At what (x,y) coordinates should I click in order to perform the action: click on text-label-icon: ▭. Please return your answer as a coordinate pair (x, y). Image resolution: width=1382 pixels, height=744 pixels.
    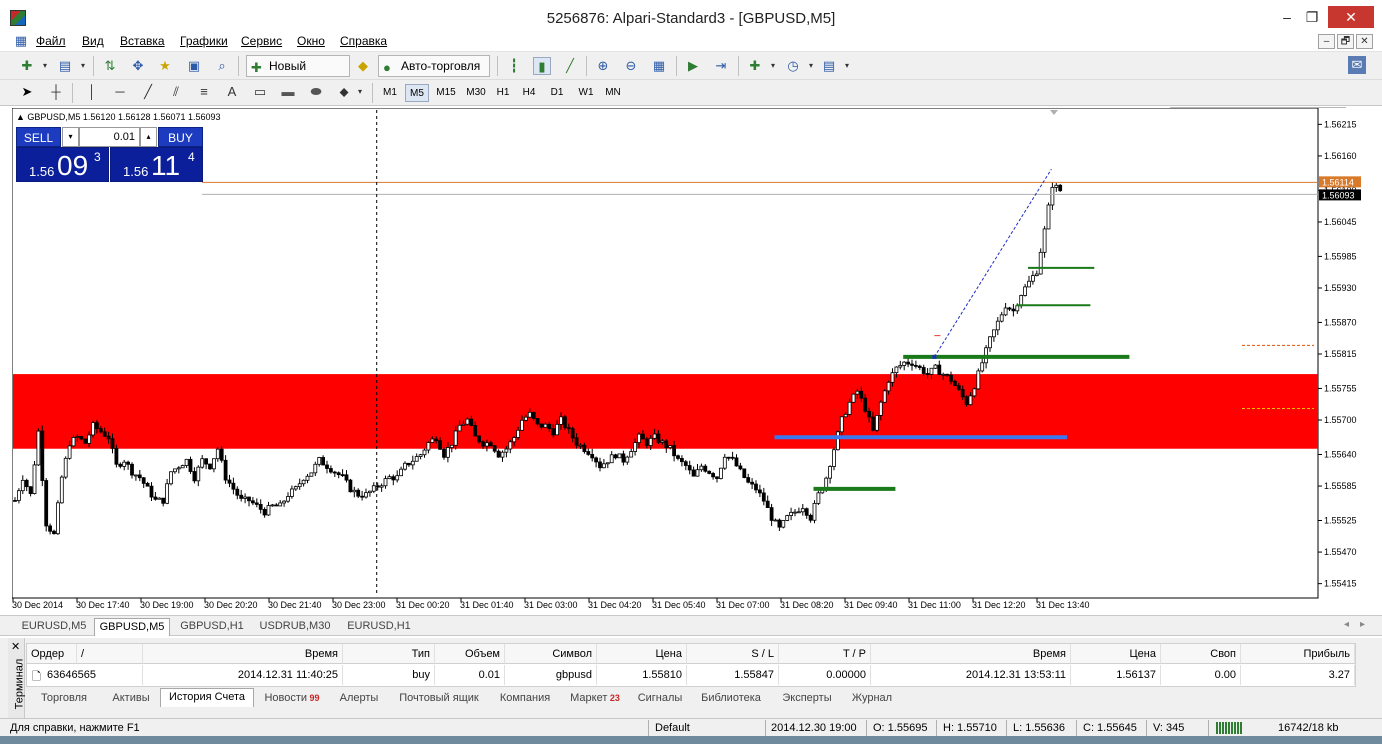
    Looking at the image, I should click on (260, 92).